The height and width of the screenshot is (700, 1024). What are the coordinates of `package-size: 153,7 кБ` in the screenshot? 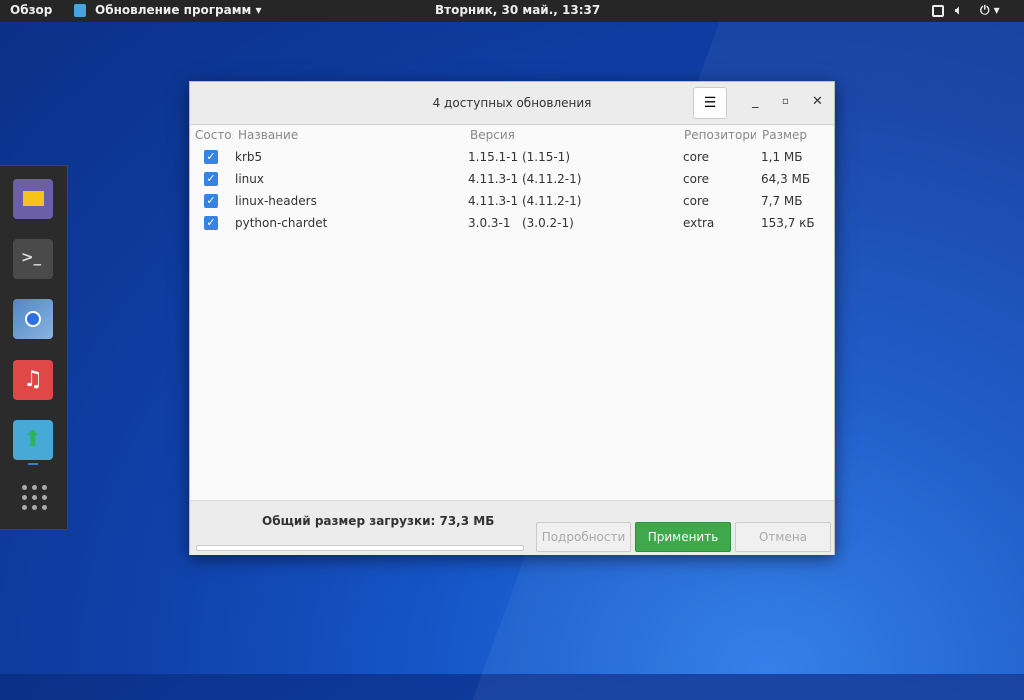 It's located at (788, 223).